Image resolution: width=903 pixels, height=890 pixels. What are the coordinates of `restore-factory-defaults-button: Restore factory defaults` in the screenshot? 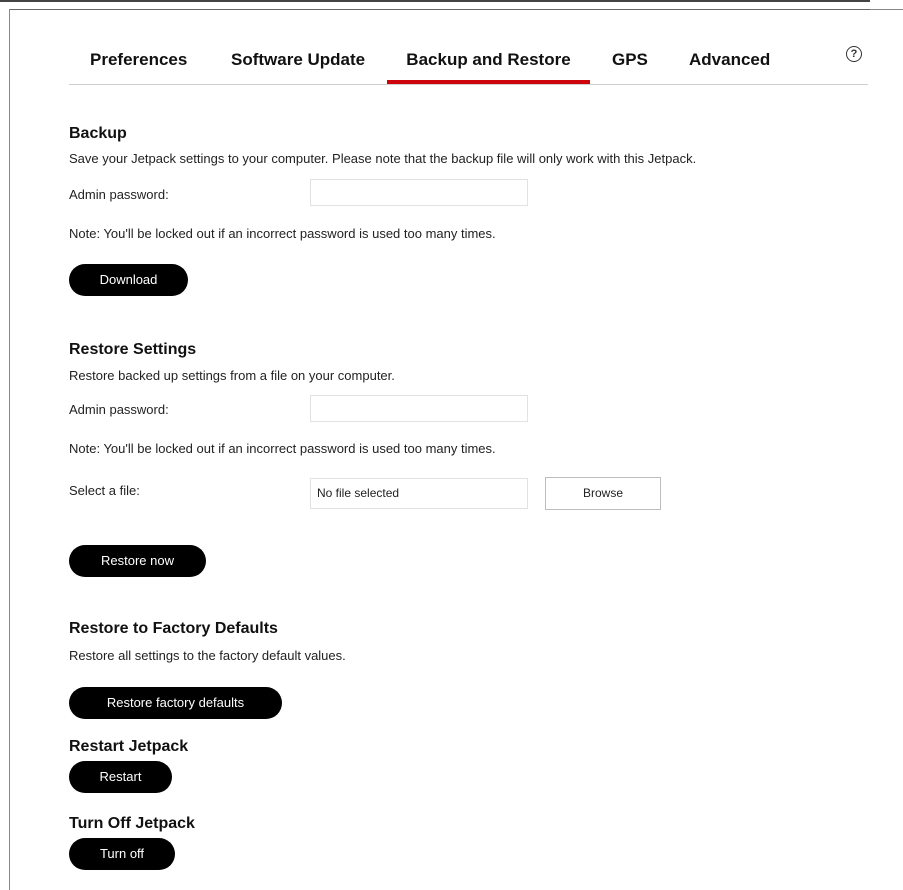 It's located at (175, 703).